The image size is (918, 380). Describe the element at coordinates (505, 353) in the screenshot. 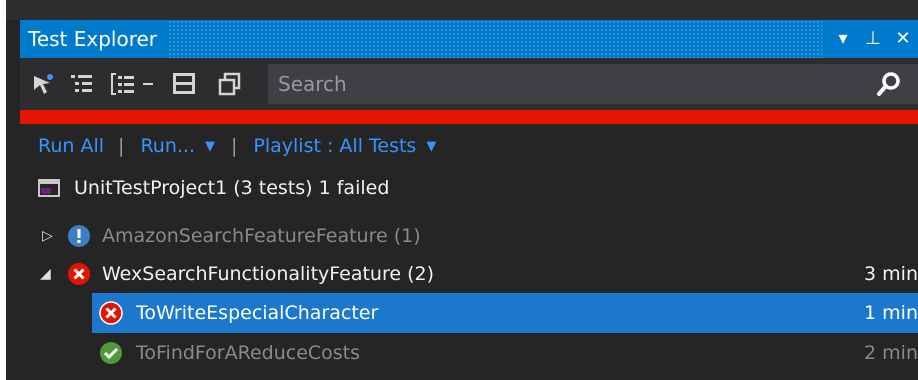

I see `test-row: ToFindForAReduceCosts 2 min` at that location.